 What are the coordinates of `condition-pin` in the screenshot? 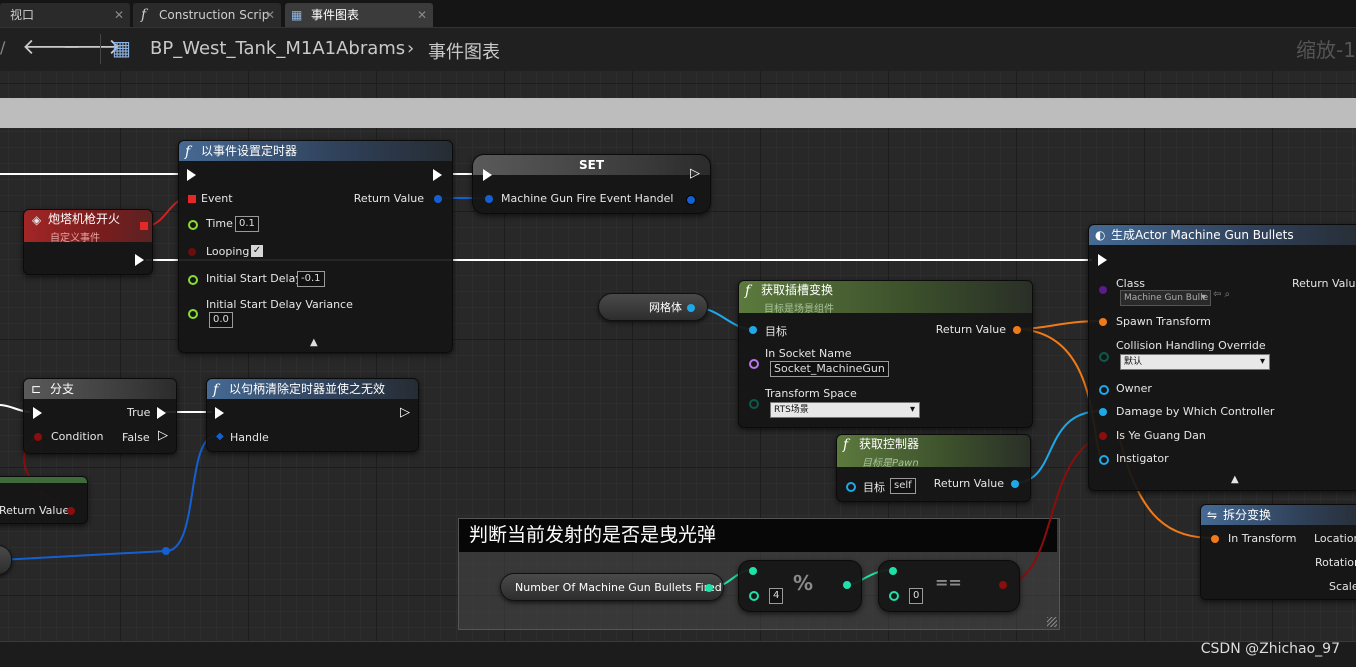 It's located at (38, 437).